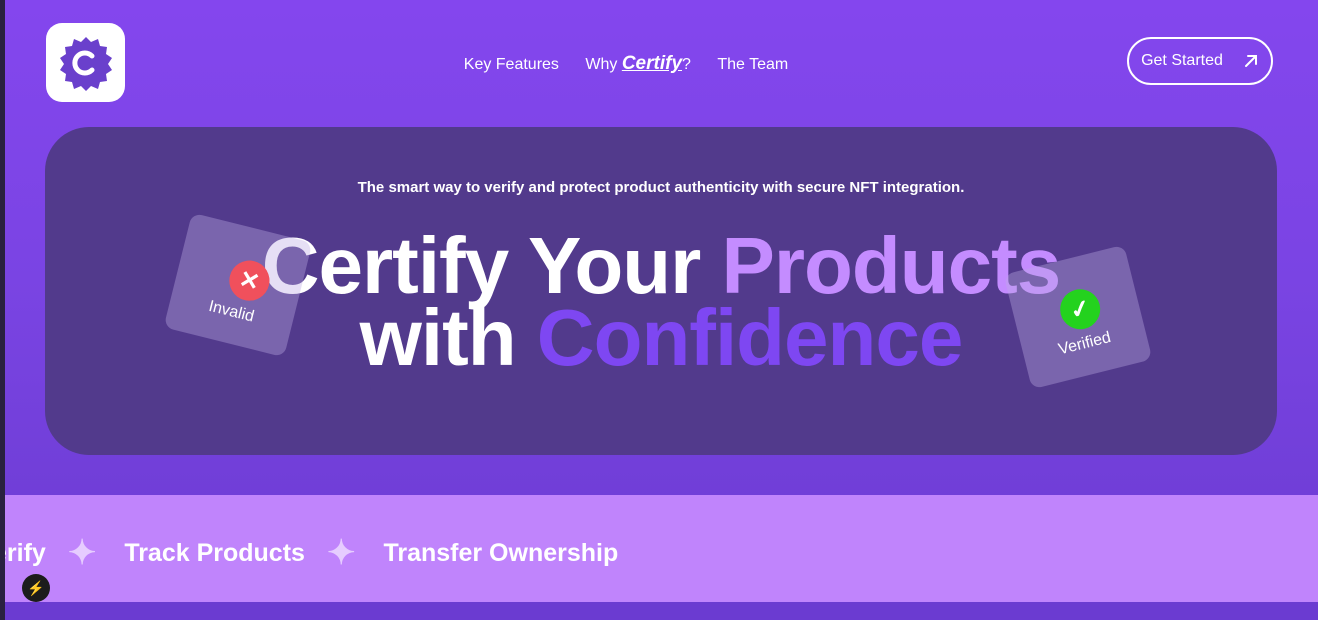 Image resolution: width=1318 pixels, height=620 pixels. Describe the element at coordinates (750, 337) in the screenshot. I see `headline-line2-b: Confidence` at that location.